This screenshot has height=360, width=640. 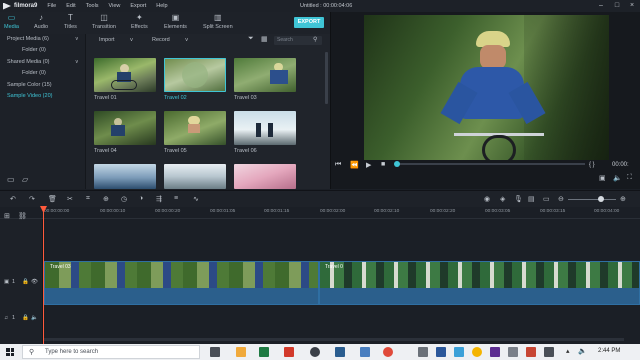 What do you see at coordinates (43, 50) in the screenshot?
I see `sidebar-item-folder: Folder (0)` at bounding box center [43, 50].